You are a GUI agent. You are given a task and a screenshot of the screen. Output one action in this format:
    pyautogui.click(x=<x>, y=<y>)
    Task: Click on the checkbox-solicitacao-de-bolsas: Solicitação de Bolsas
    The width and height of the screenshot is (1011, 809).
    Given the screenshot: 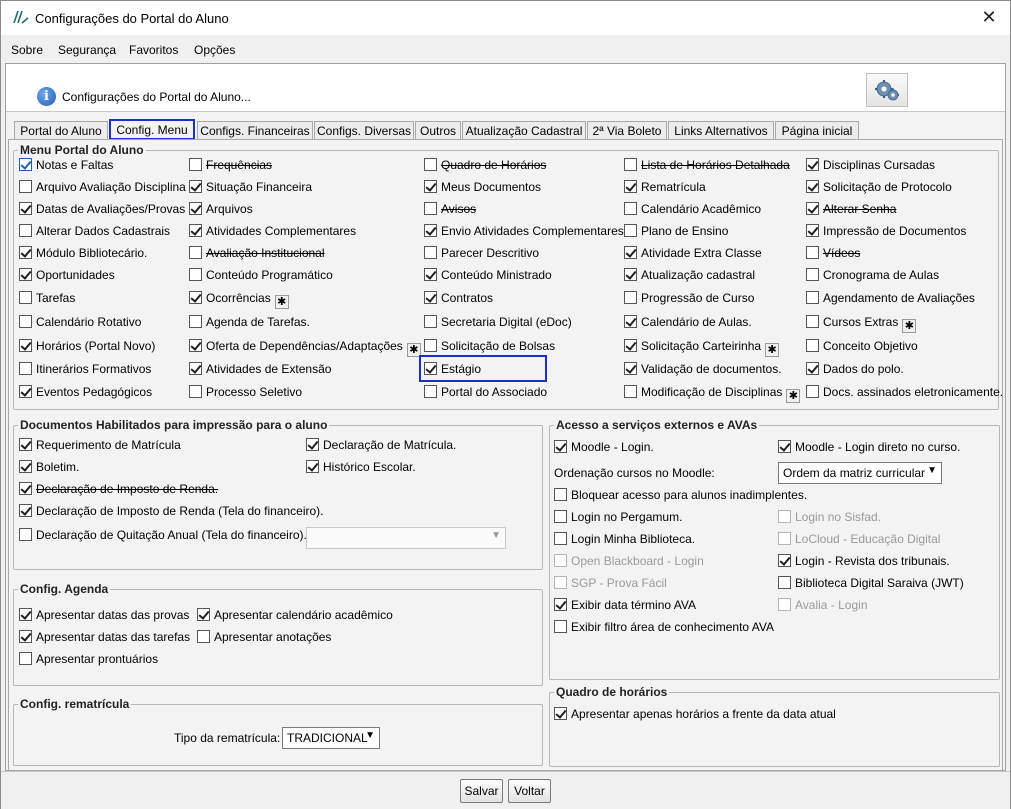 What is the action you would take?
    pyautogui.click(x=489, y=347)
    